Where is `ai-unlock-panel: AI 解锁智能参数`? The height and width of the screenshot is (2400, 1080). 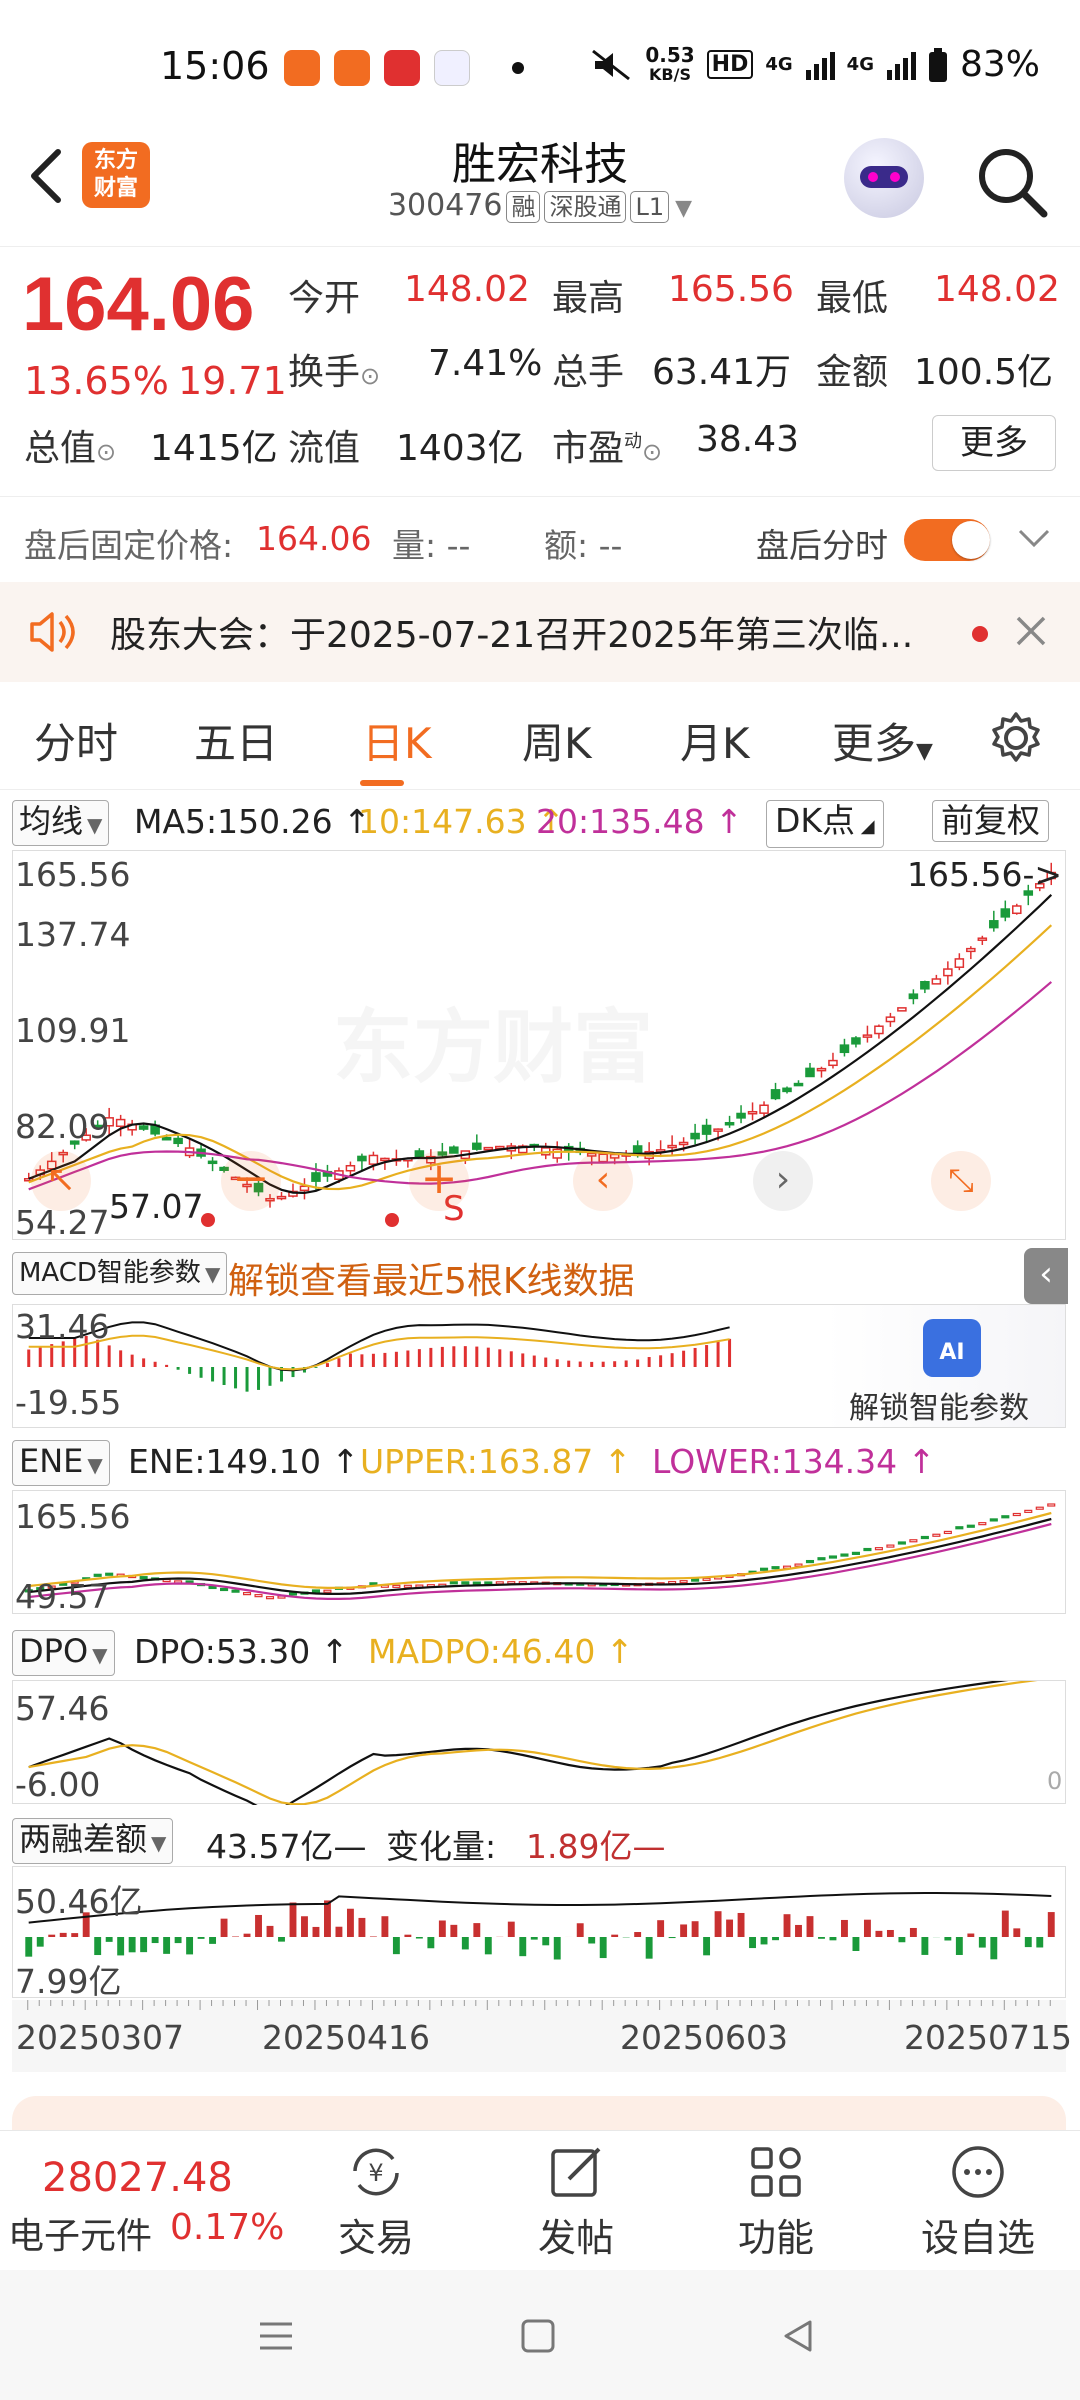 ai-unlock-panel: AI 解锁智能参数 is located at coordinates (945, 1366).